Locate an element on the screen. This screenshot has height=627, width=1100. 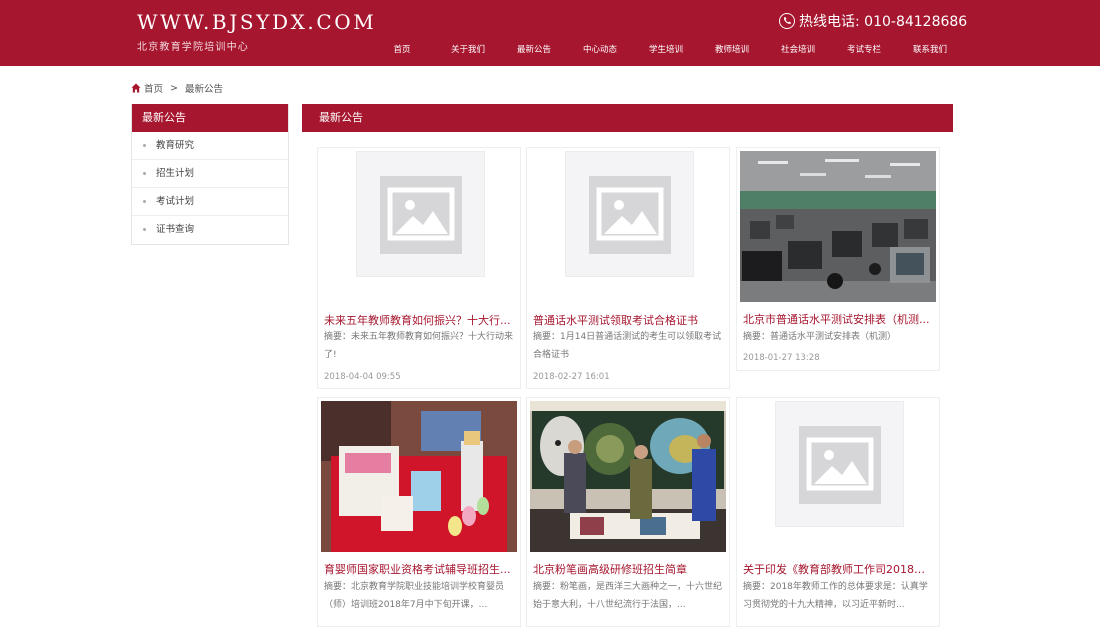
sidebar-item-exam-plan: 考试计划 is located at coordinates (210, 202).